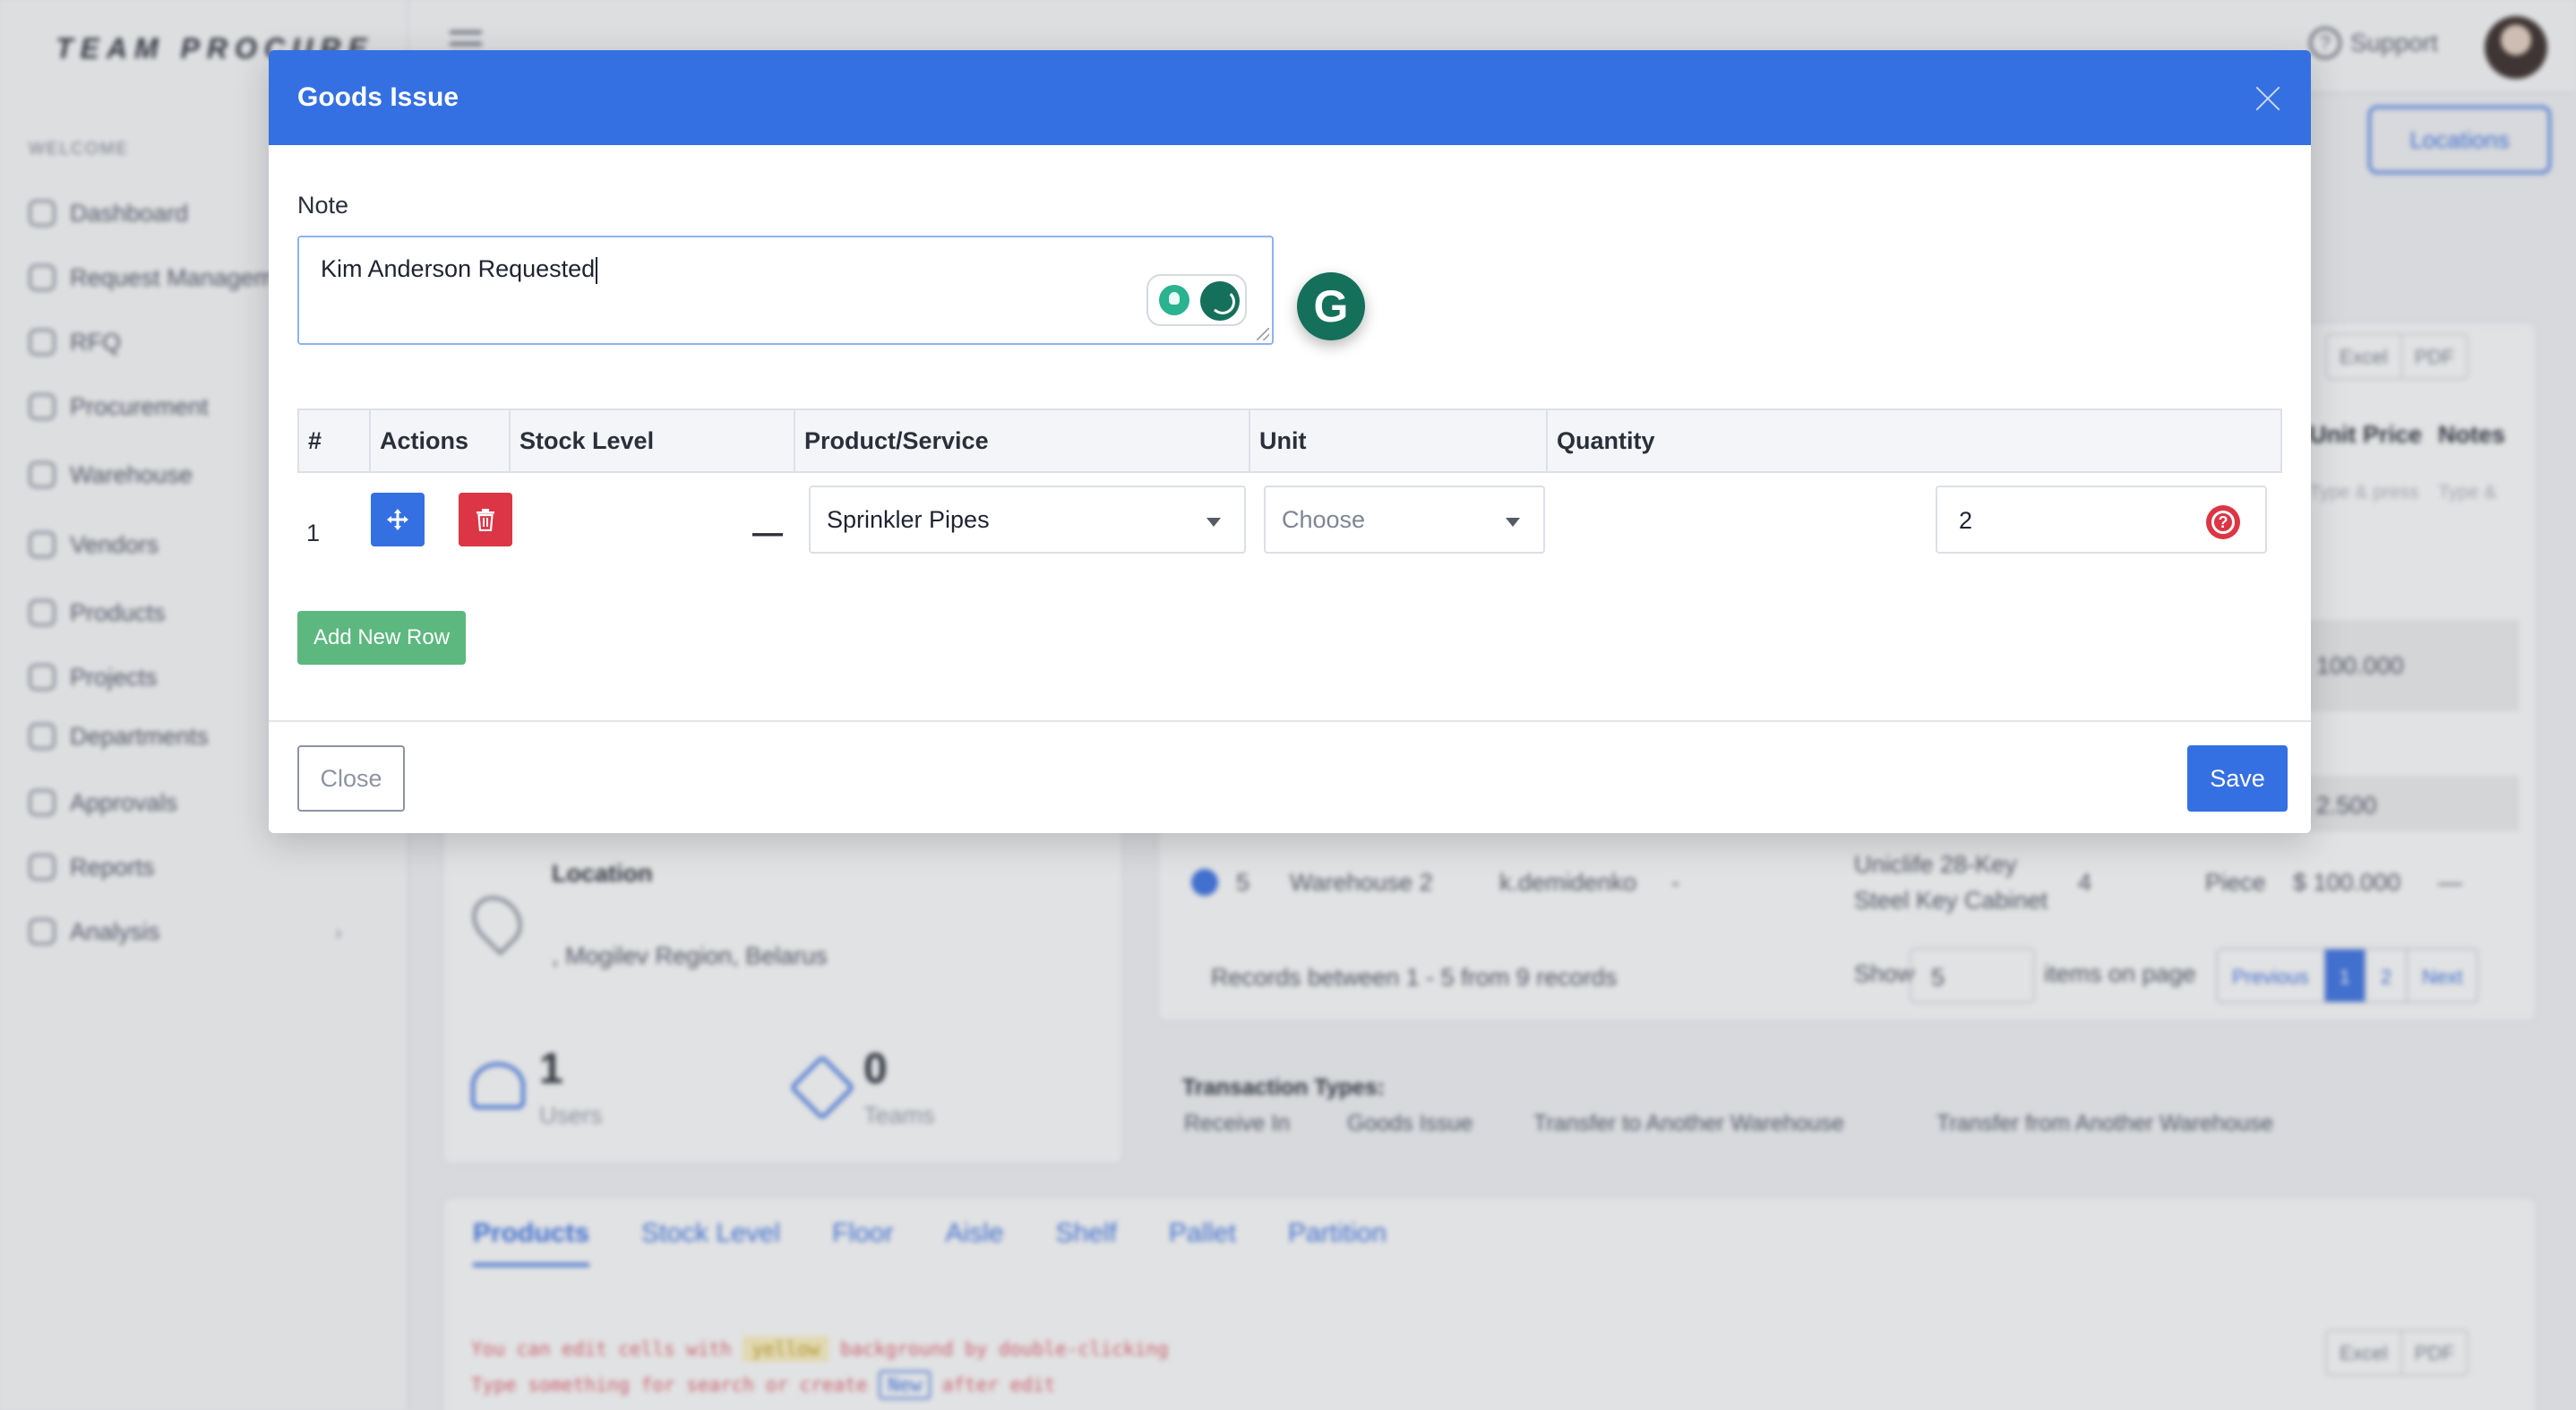  I want to click on row-number: 1, so click(313, 533).